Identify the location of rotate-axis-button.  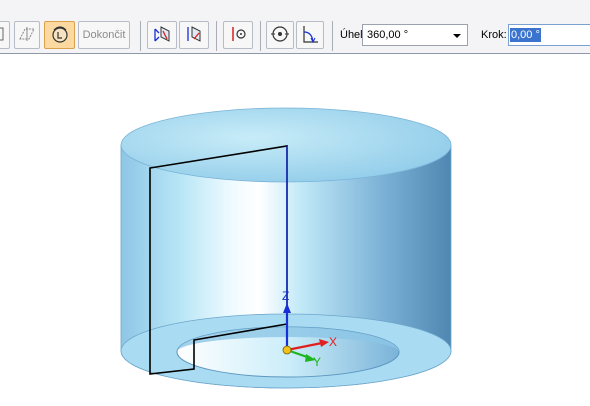
(194, 35).